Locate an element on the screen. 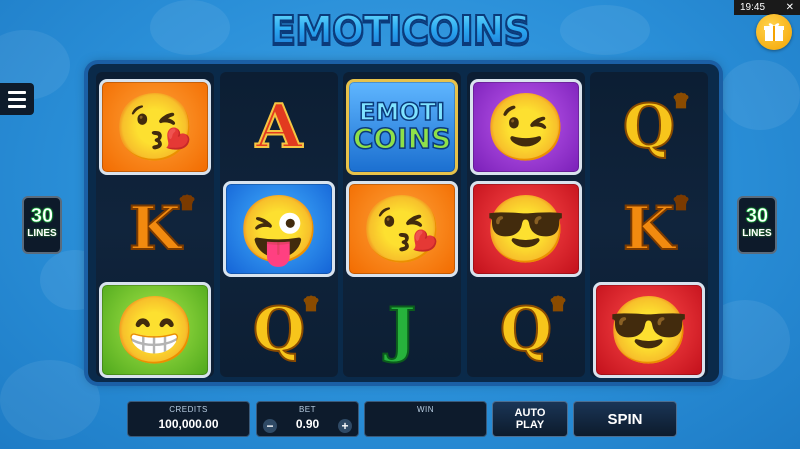 The width and height of the screenshot is (800, 449). wink-emoji-icon: 😉 is located at coordinates (526, 126).